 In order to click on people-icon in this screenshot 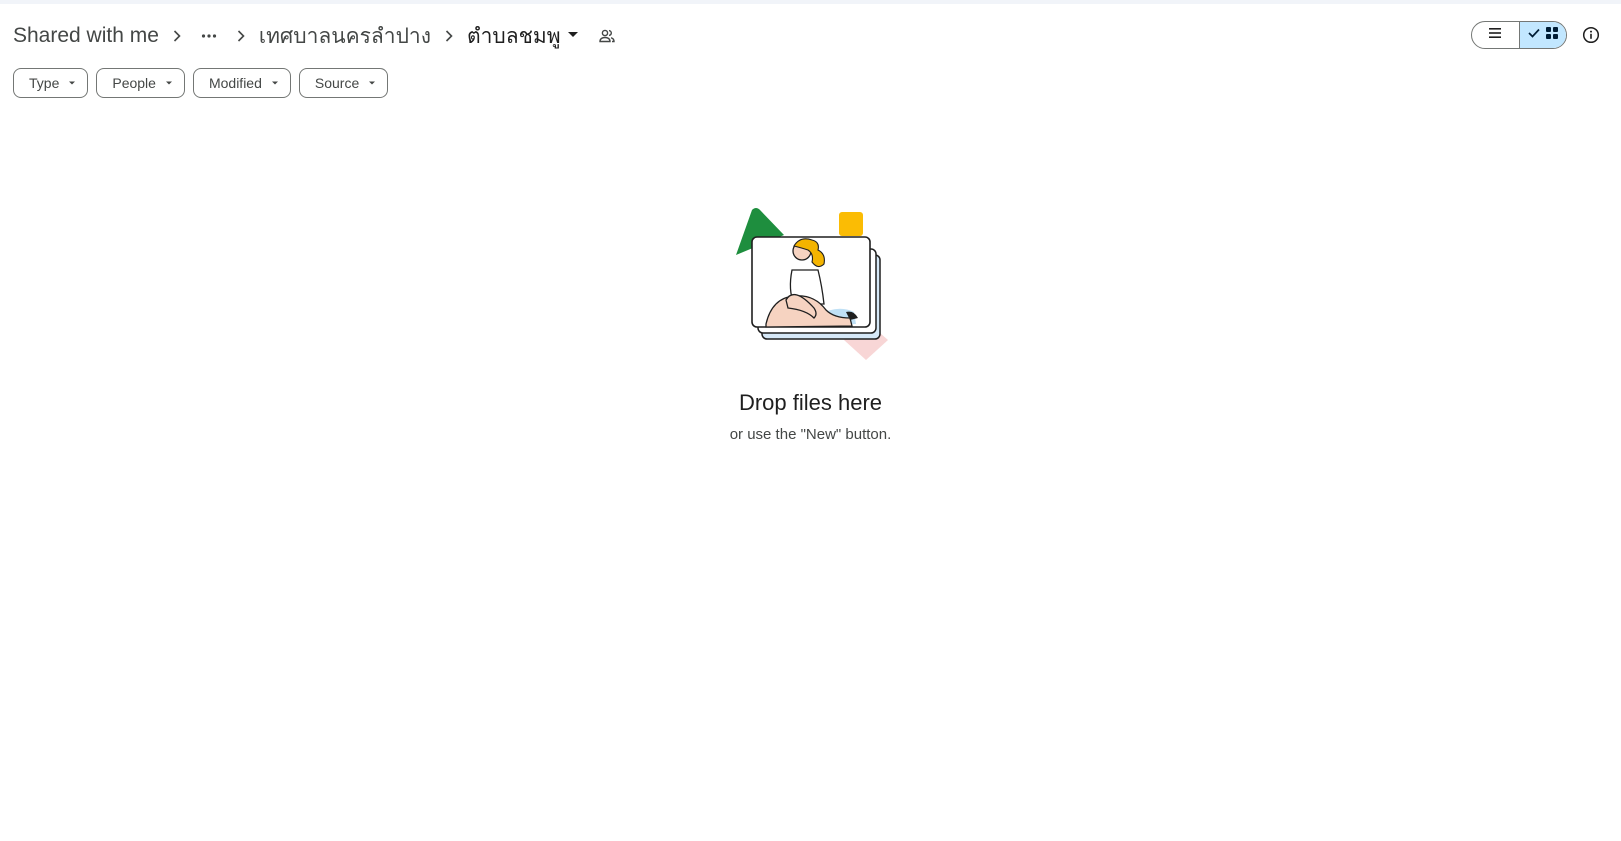, I will do `click(607, 36)`.